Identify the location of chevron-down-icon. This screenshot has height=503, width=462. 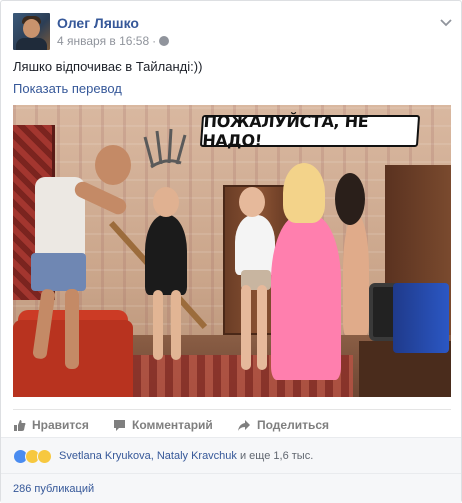
(446, 22).